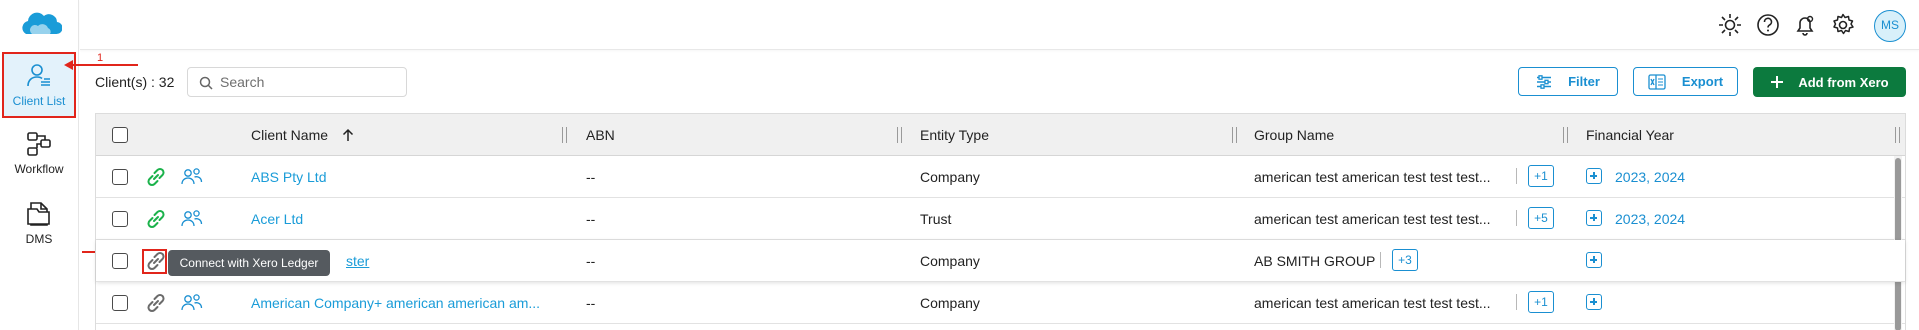 This screenshot has height=330, width=1919. I want to click on add-from-xero-button: Add from Xero, so click(1829, 82).